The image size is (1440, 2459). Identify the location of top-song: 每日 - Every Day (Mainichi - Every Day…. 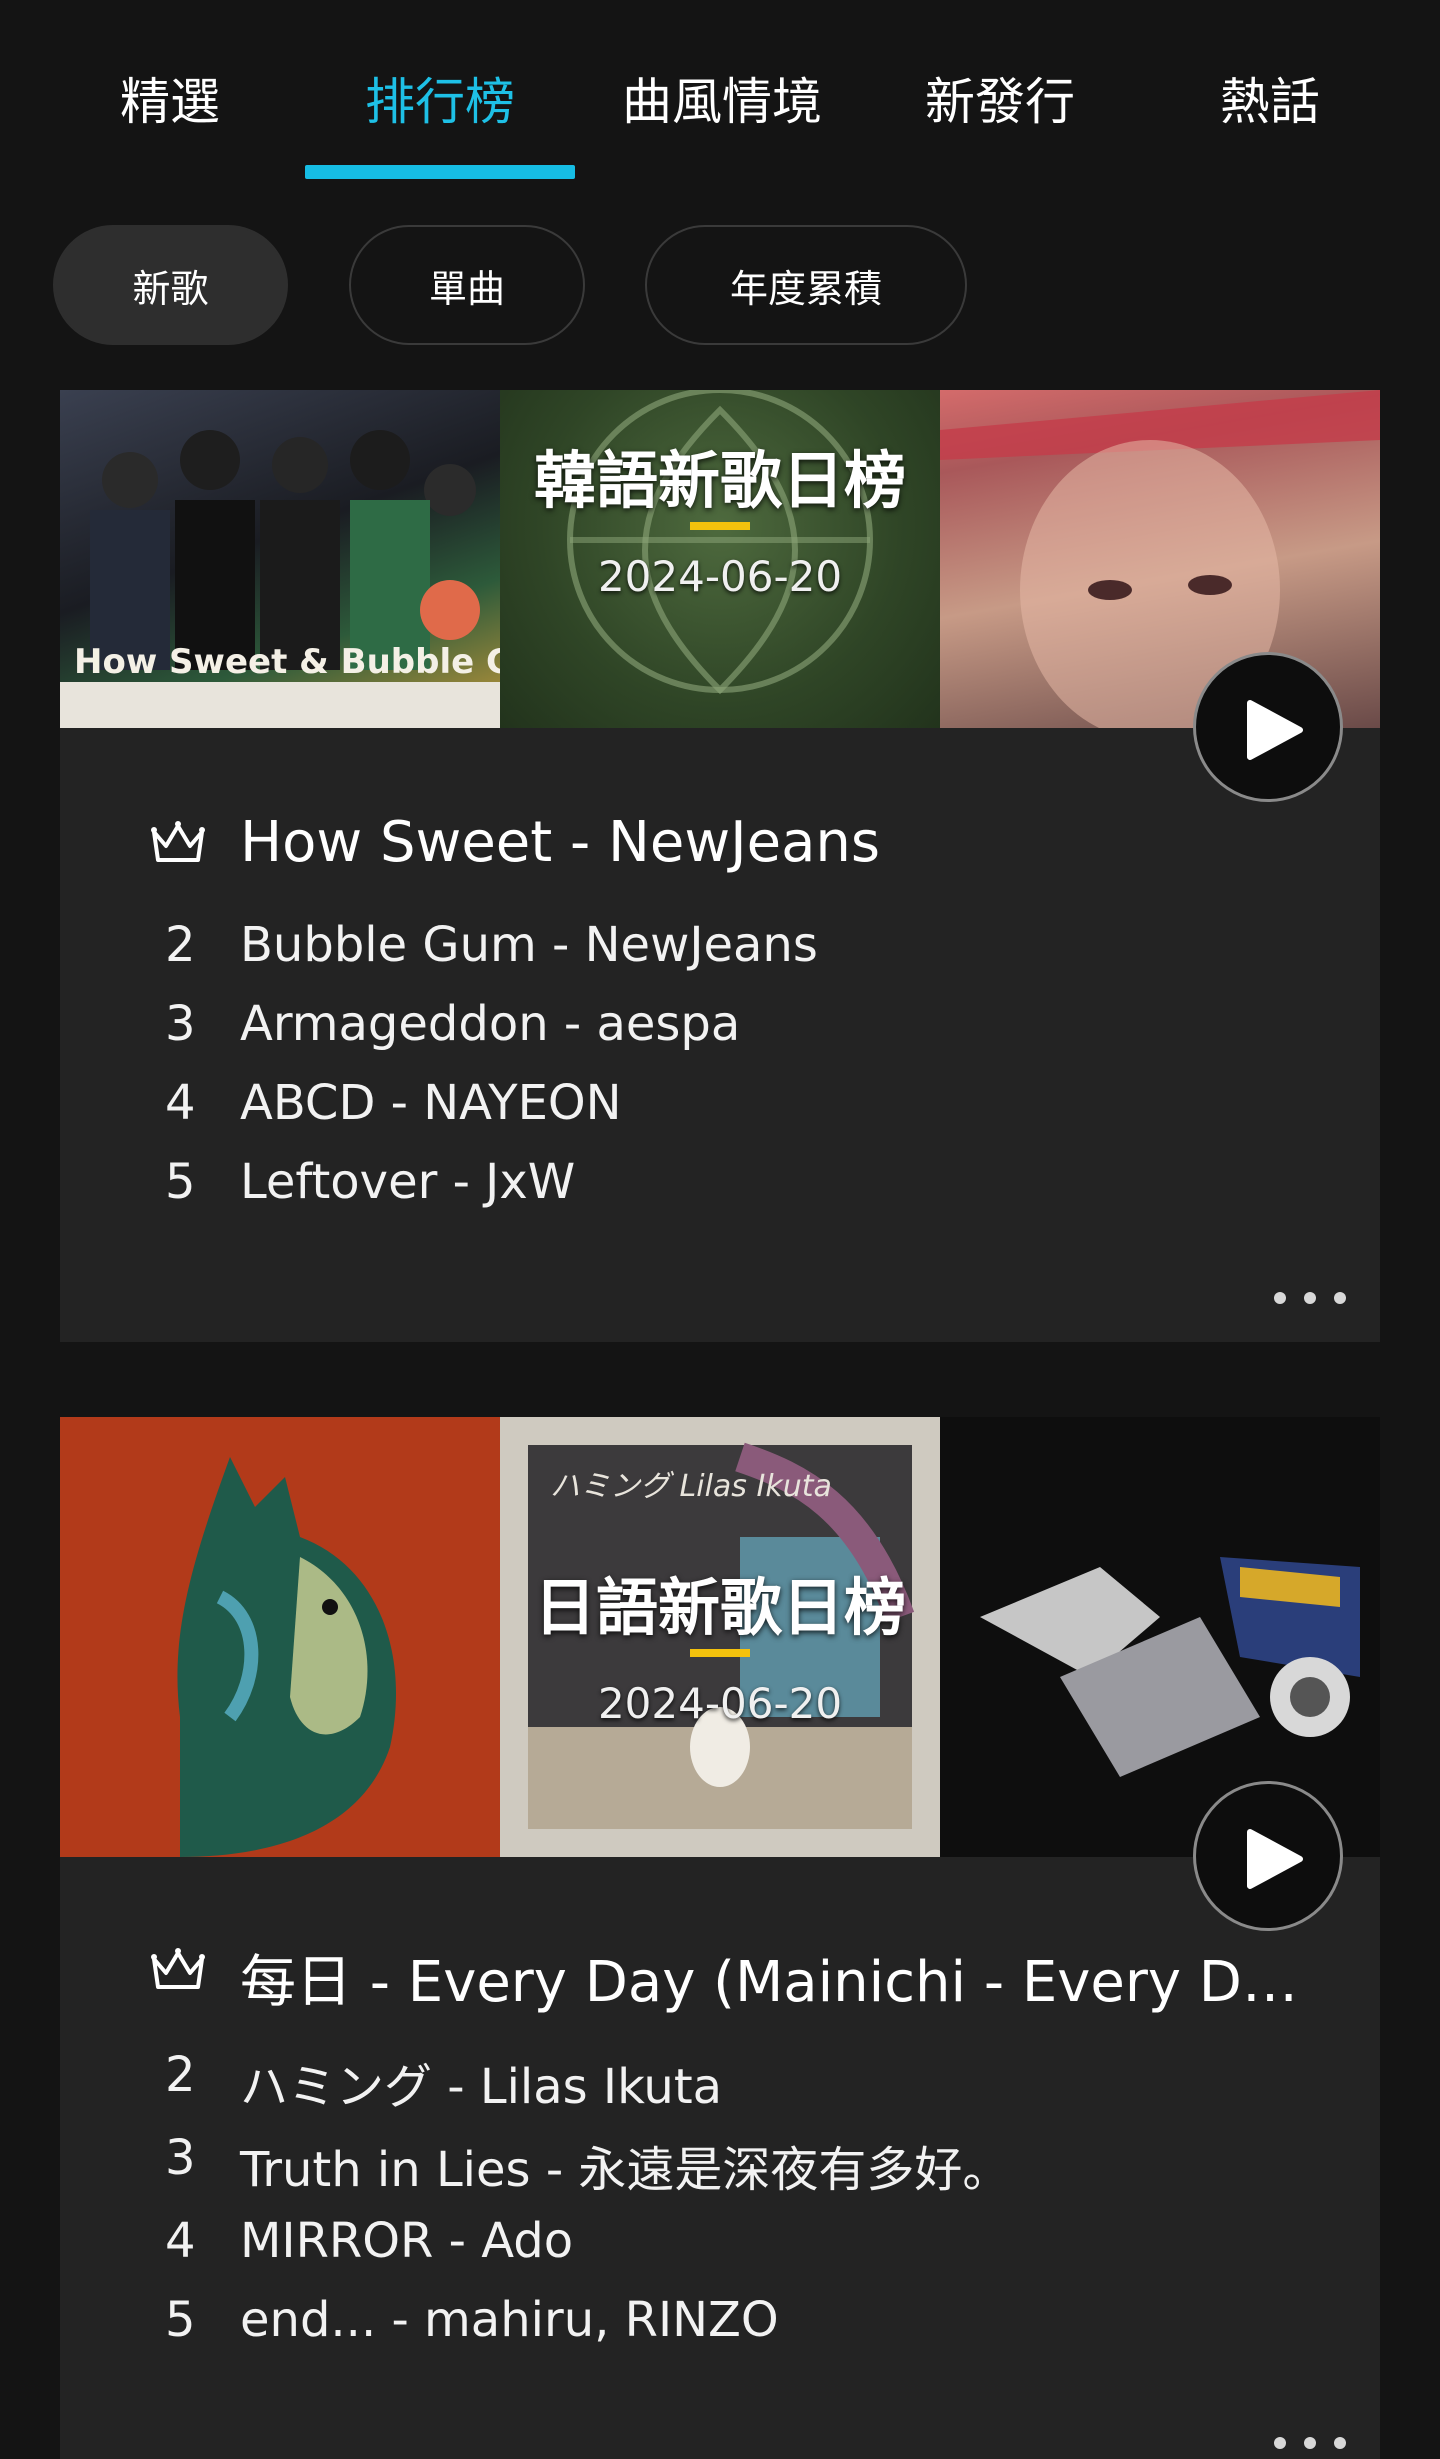
(780, 1977).